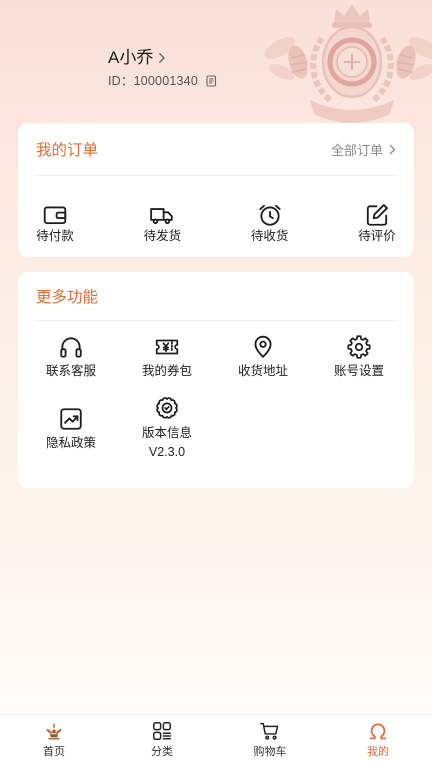 The image size is (432, 768). I want to click on feature-label: 版本信息, so click(166, 433).